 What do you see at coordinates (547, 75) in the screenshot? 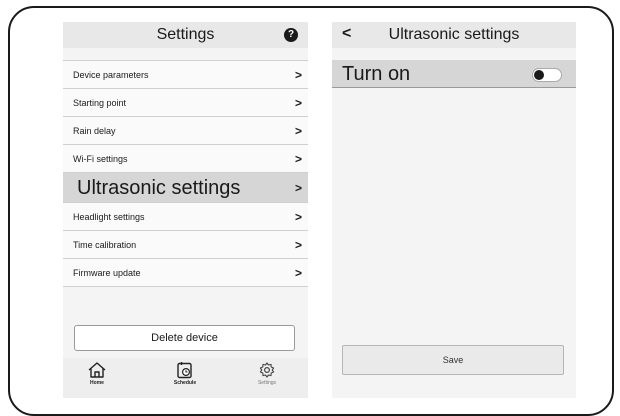
I see `turn-on-toggle` at bounding box center [547, 75].